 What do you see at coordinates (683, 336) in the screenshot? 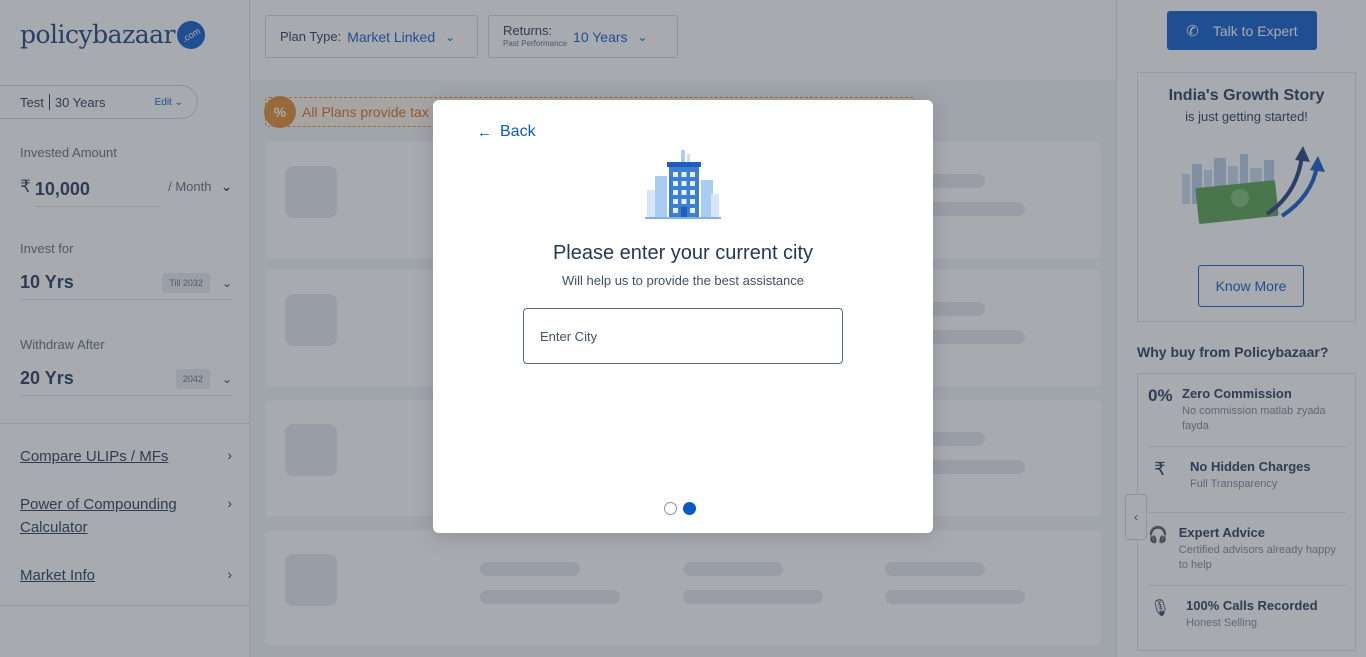
I see `city-input` at bounding box center [683, 336].